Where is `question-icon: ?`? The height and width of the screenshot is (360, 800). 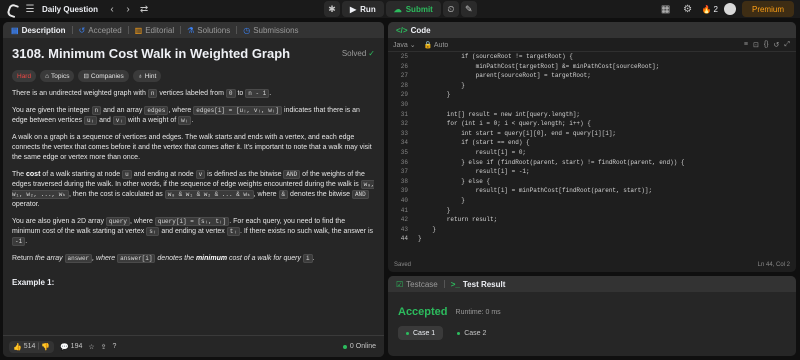 question-icon: ? is located at coordinates (115, 346).